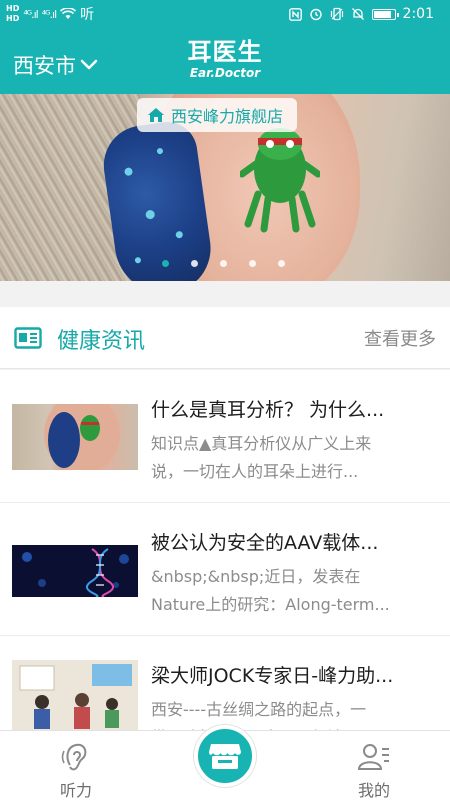 The image size is (450, 800). I want to click on store-icon, so click(225, 756).